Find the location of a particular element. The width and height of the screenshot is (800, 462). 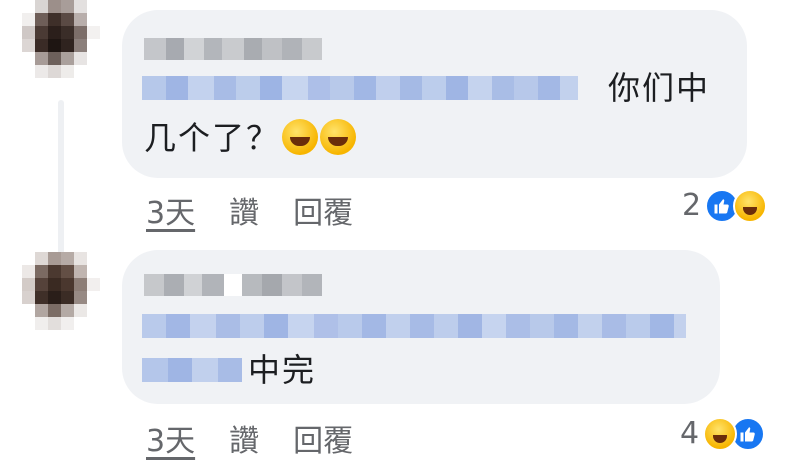

comment-text-line: 几个了？ is located at coordinates (250, 138).